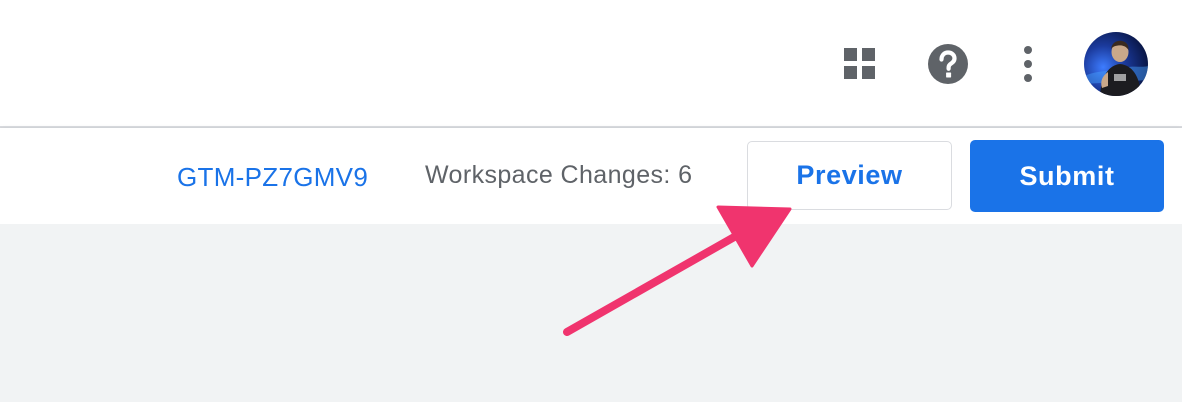  Describe the element at coordinates (1067, 176) in the screenshot. I see `submit-button: Submit` at that location.